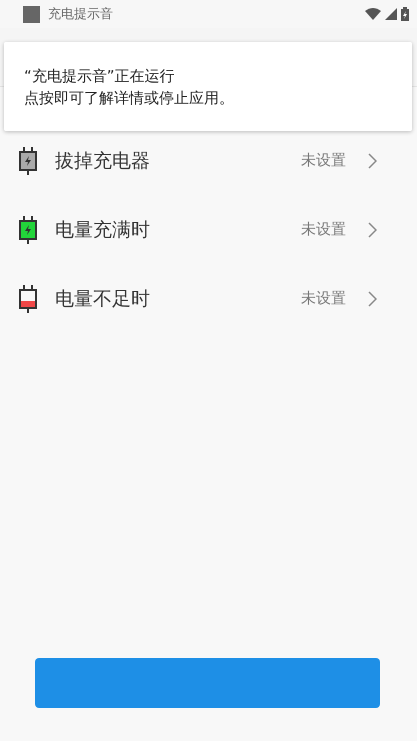 The height and width of the screenshot is (741, 417). I want to click on setting-label: 电量充满时, so click(178, 229).